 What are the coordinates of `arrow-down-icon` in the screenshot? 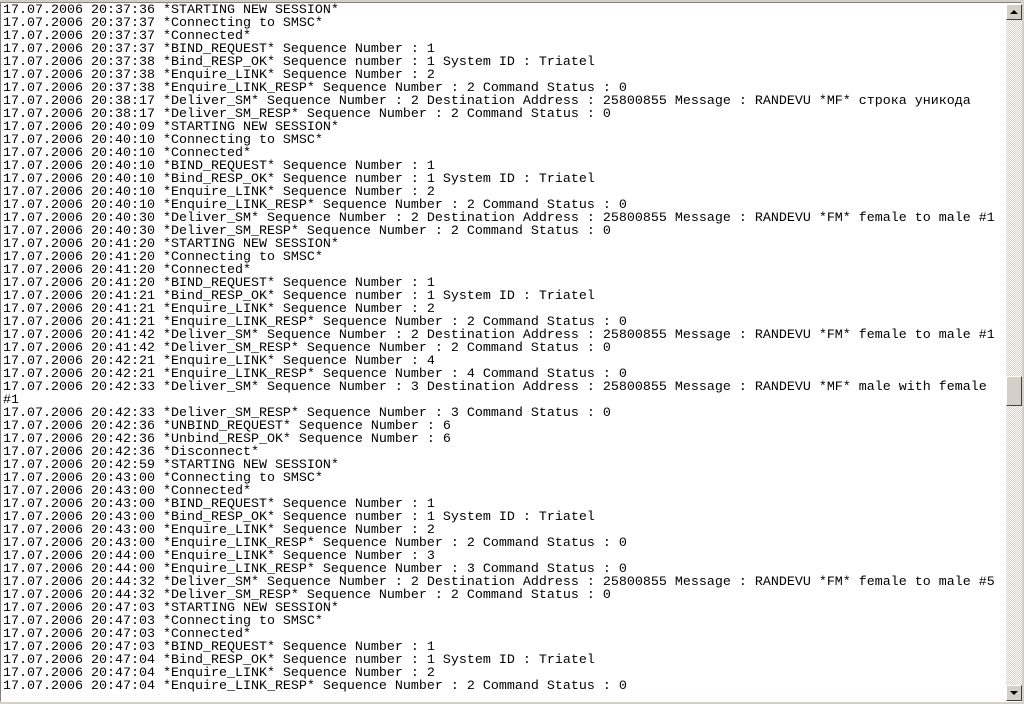 It's located at (1014, 693).